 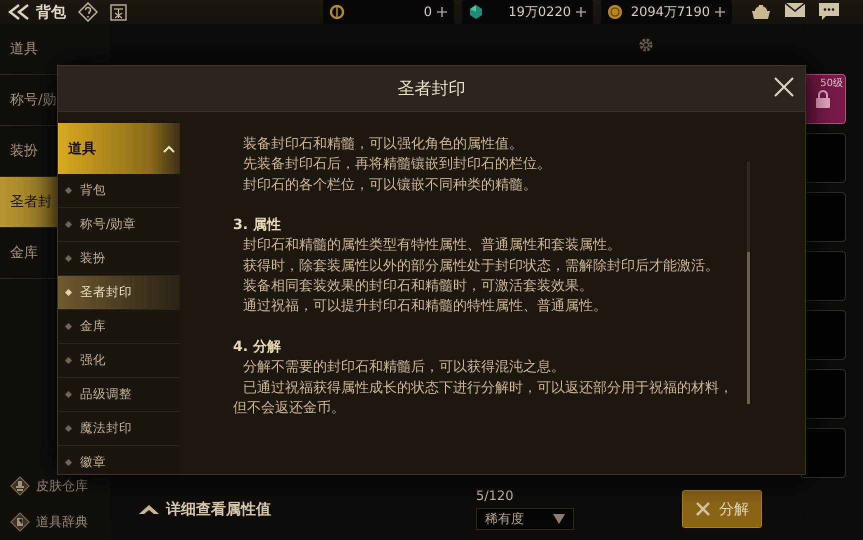 What do you see at coordinates (20, 522) in the screenshot?
I see `book-icon` at bounding box center [20, 522].